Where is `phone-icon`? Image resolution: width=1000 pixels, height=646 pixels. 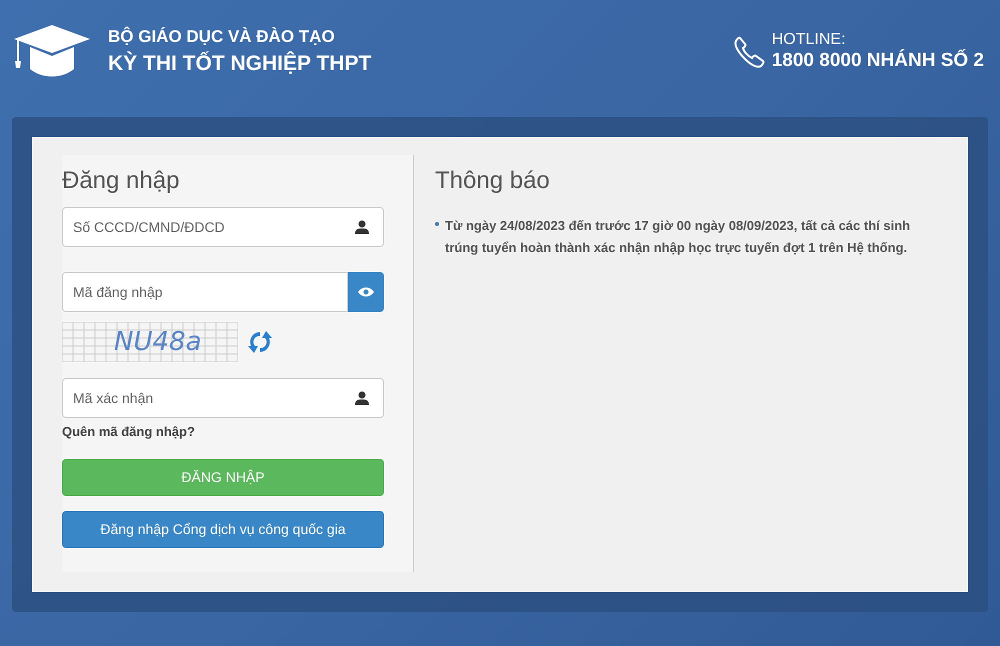 phone-icon is located at coordinates (749, 51).